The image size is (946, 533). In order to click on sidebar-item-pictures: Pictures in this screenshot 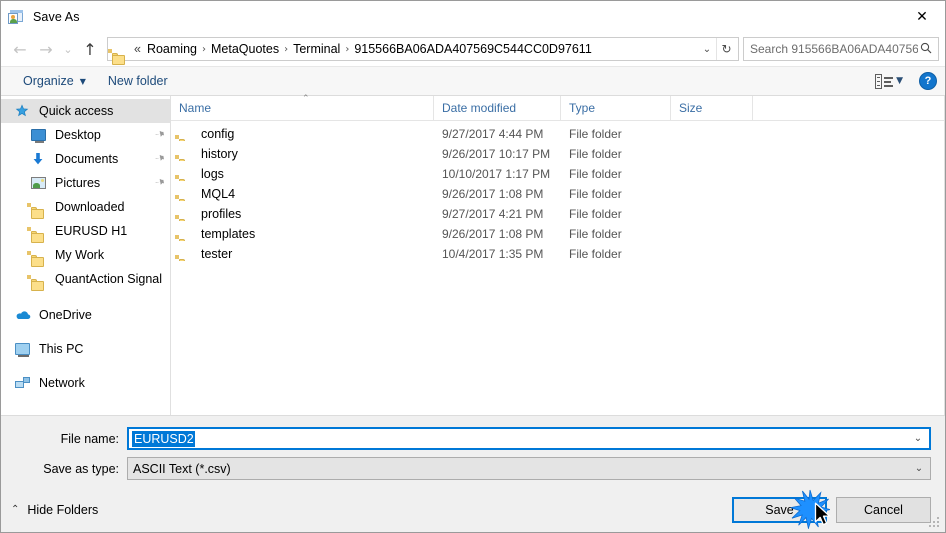, I will do `click(85, 183)`.